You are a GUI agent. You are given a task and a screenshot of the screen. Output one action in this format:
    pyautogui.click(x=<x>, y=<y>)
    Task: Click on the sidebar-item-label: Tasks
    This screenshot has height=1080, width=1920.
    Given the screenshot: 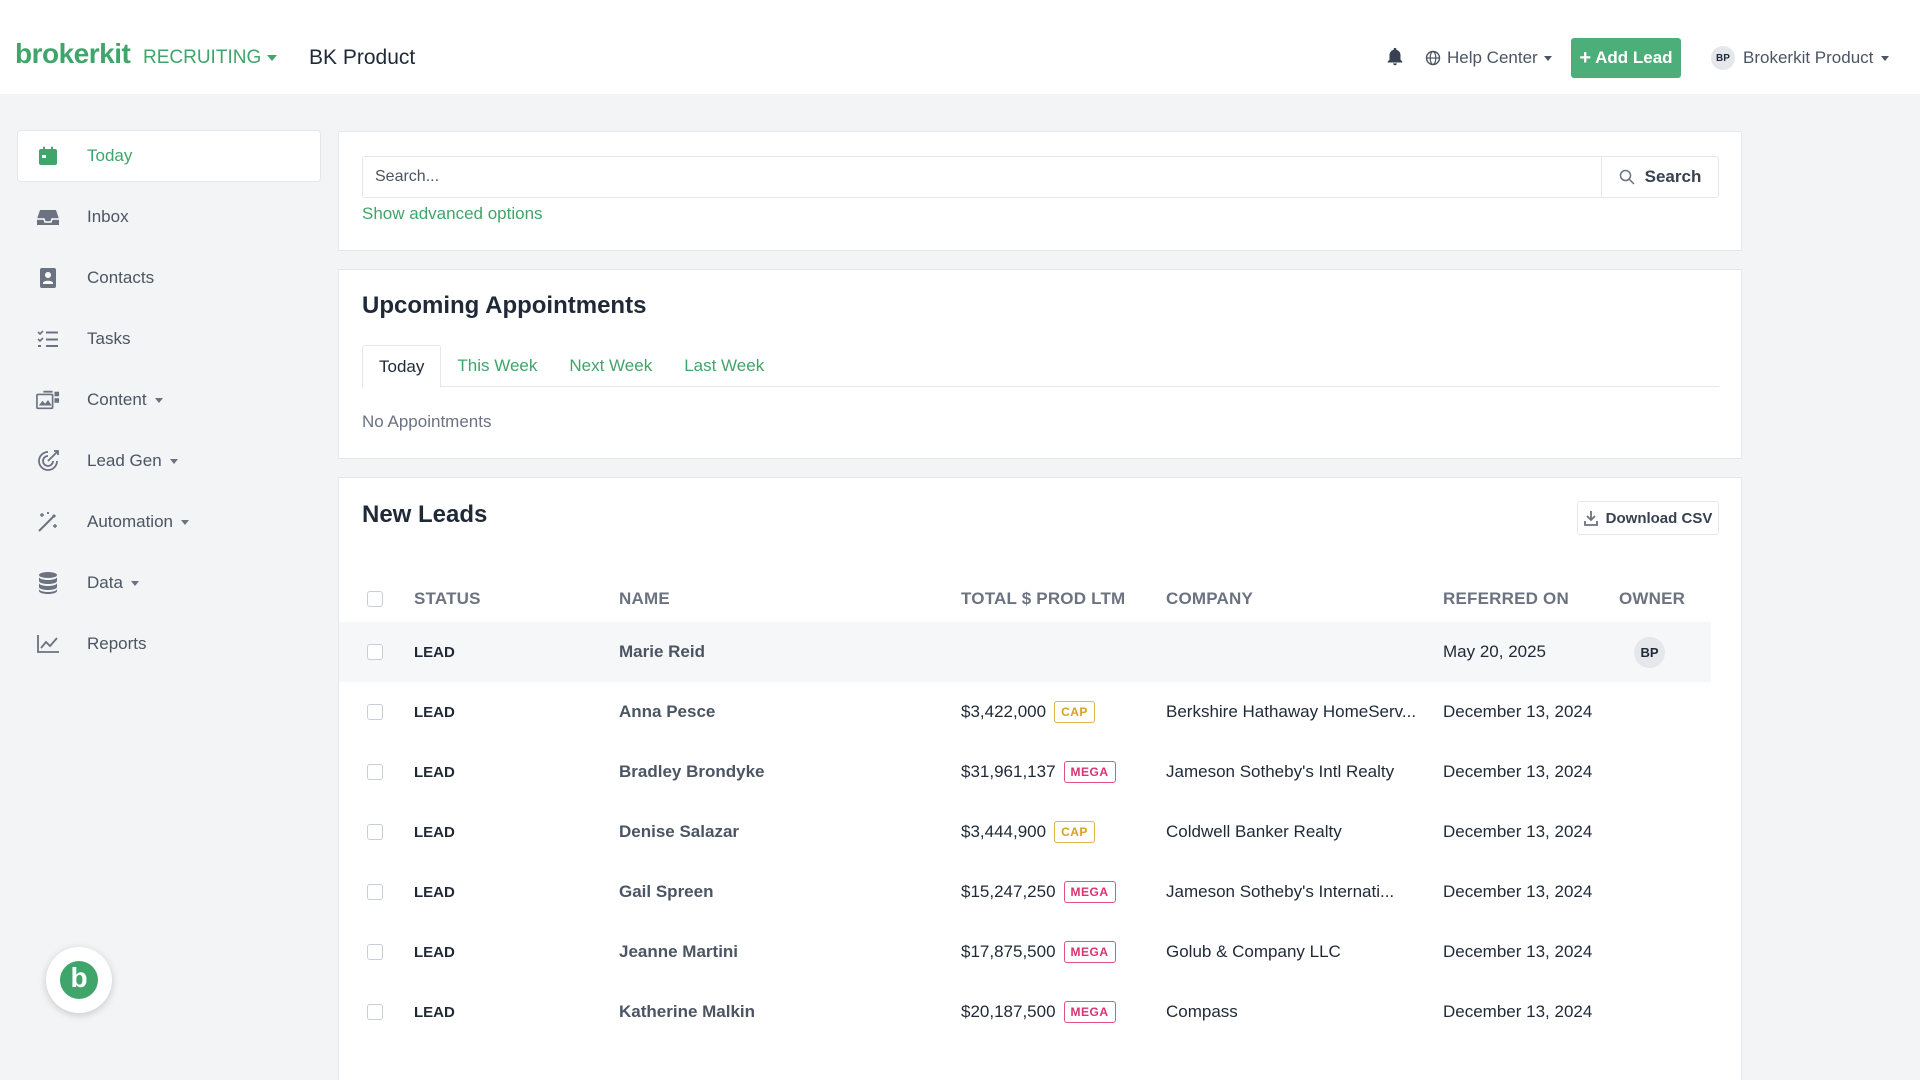 What is the action you would take?
    pyautogui.click(x=109, y=338)
    